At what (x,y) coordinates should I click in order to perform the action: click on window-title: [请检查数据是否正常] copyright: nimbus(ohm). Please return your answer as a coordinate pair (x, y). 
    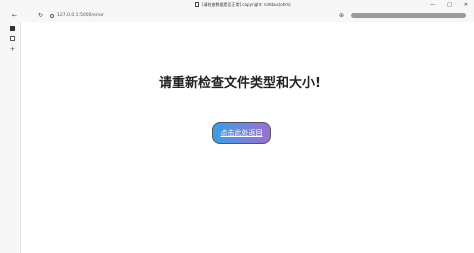
    Looking at the image, I should click on (243, 4).